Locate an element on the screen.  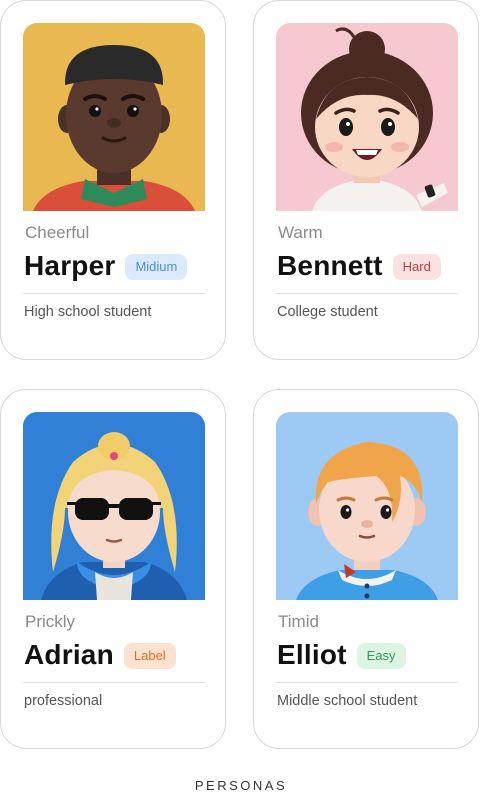
persona-description: Middle school student is located at coordinates (347, 701).